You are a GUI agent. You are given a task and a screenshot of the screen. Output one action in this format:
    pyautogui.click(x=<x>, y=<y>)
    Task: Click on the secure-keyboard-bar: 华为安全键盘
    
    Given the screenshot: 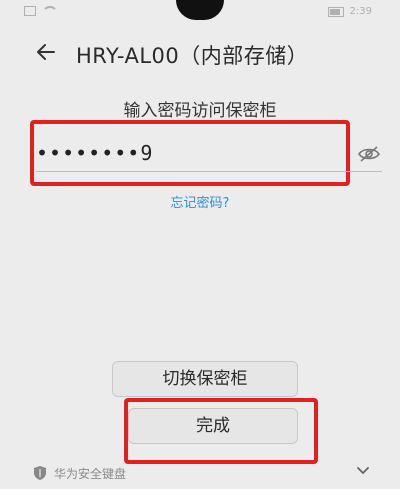 What is the action you would take?
    pyautogui.click(x=200, y=473)
    